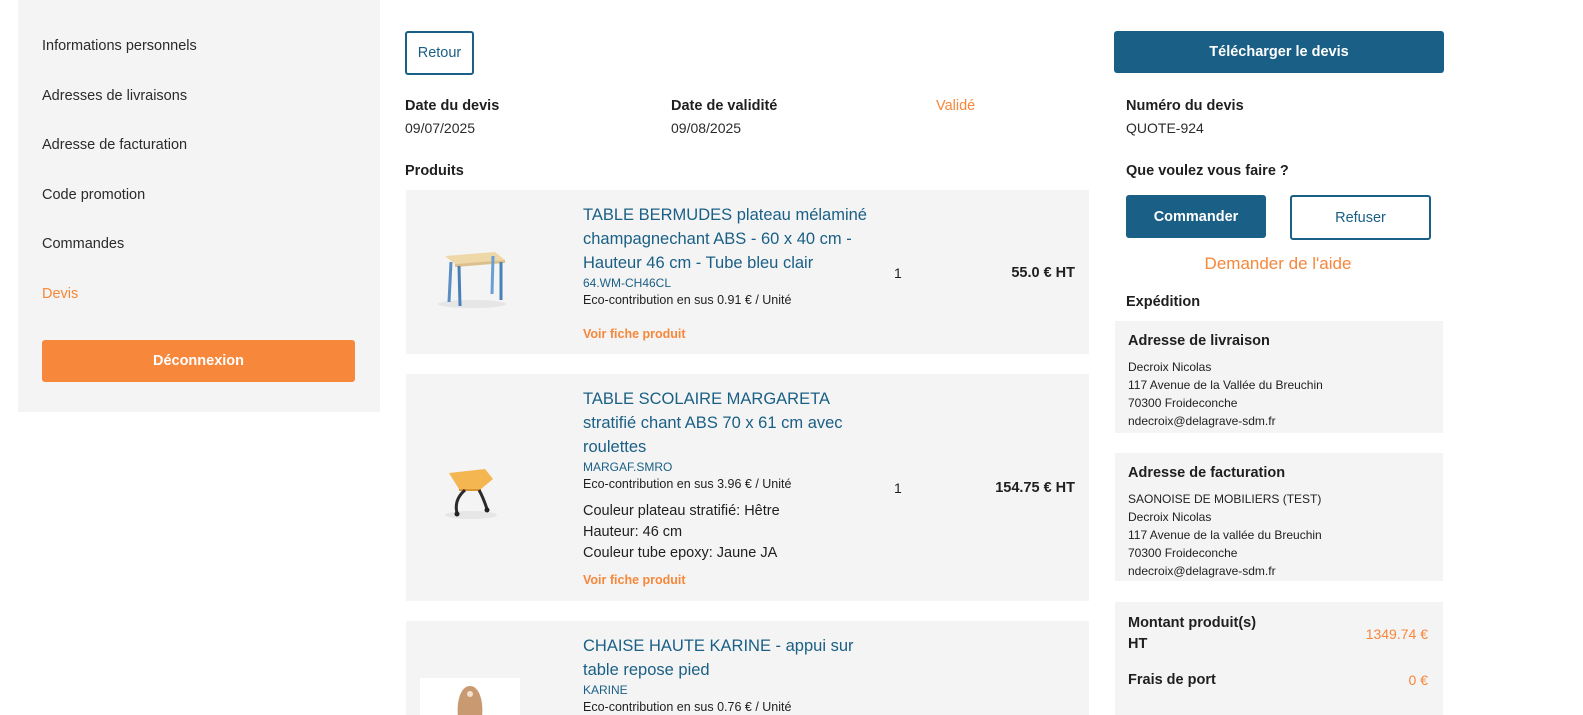  What do you see at coordinates (198, 361) in the screenshot?
I see `logout-button: Déconnexion` at bounding box center [198, 361].